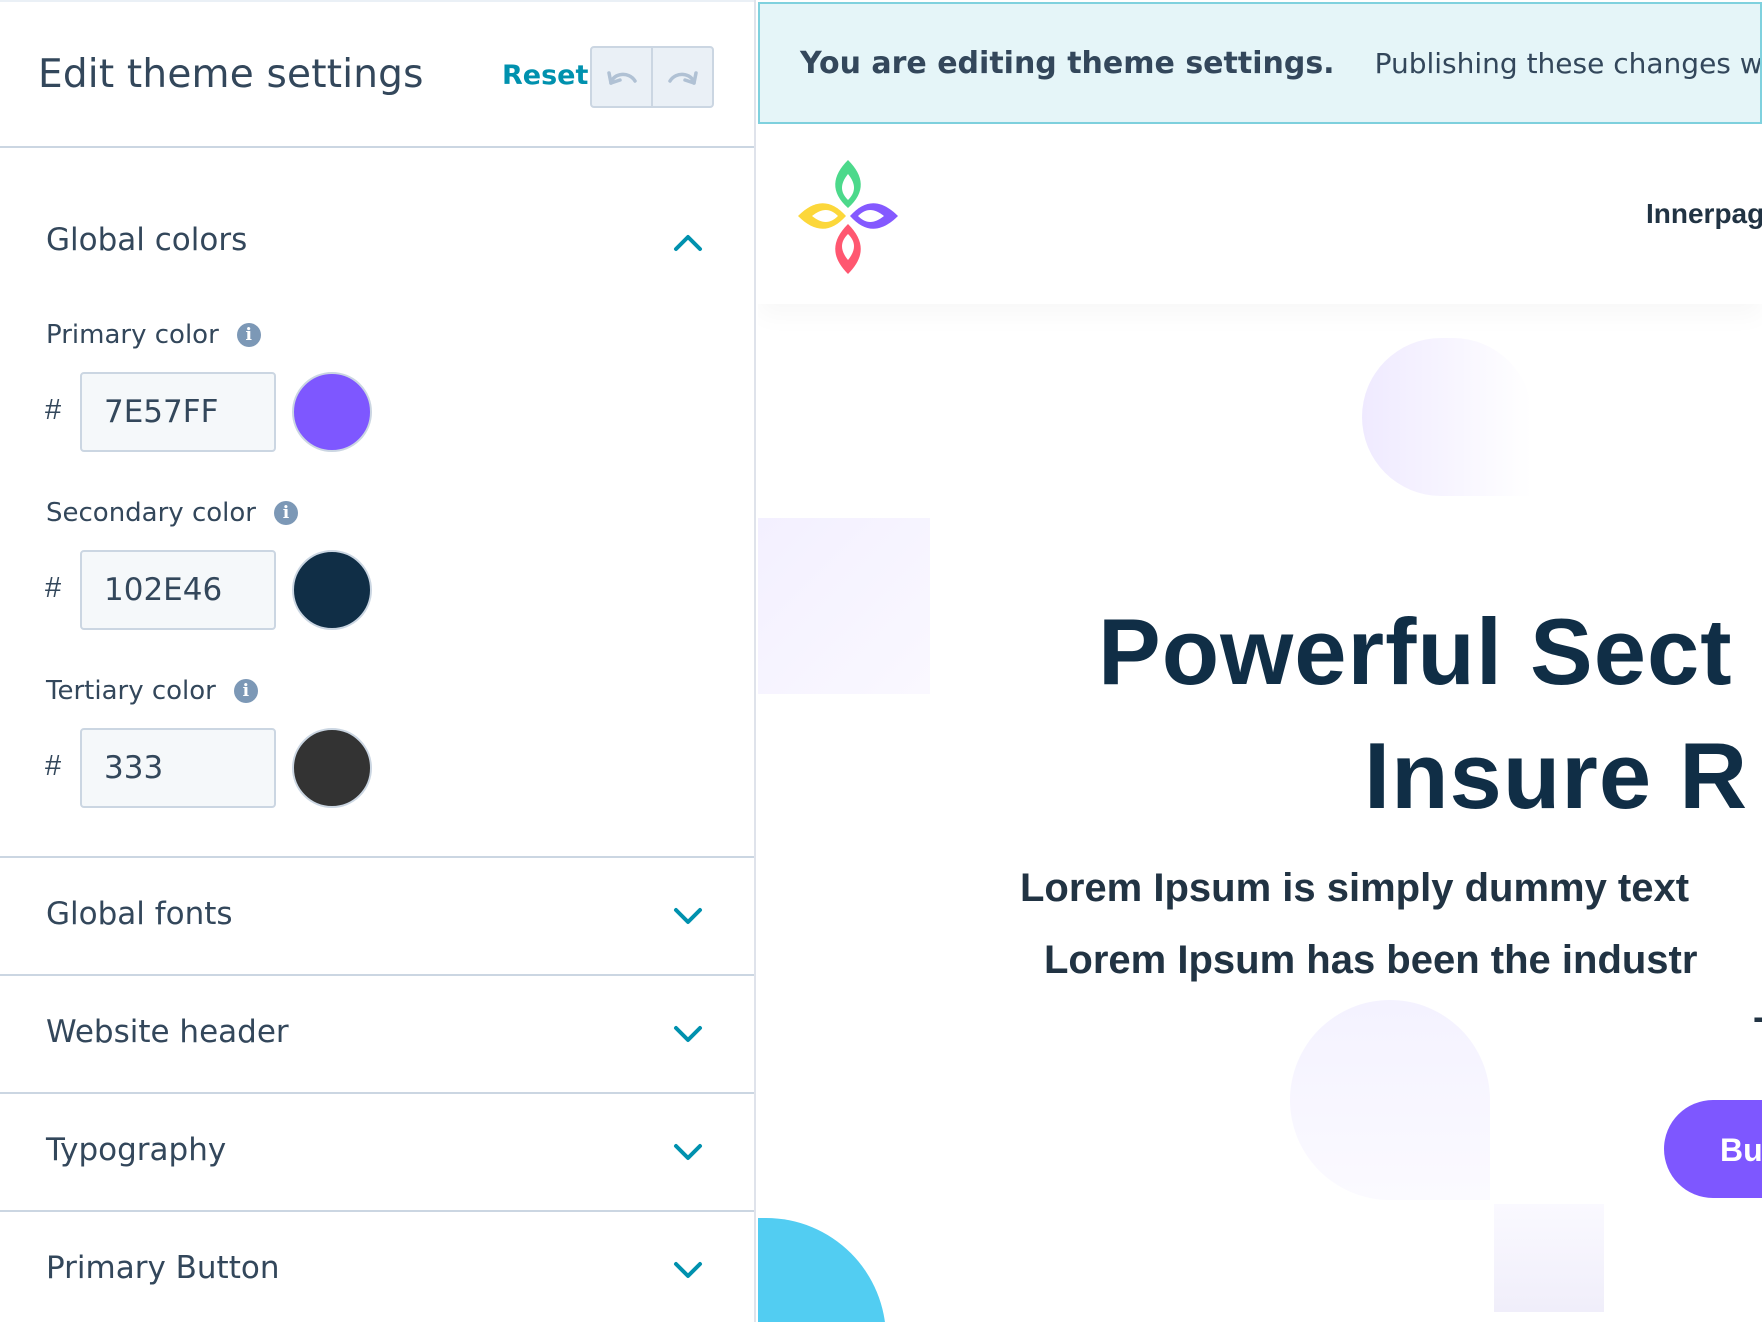  Describe the element at coordinates (332, 412) in the screenshot. I see `primary-color-swatch` at that location.